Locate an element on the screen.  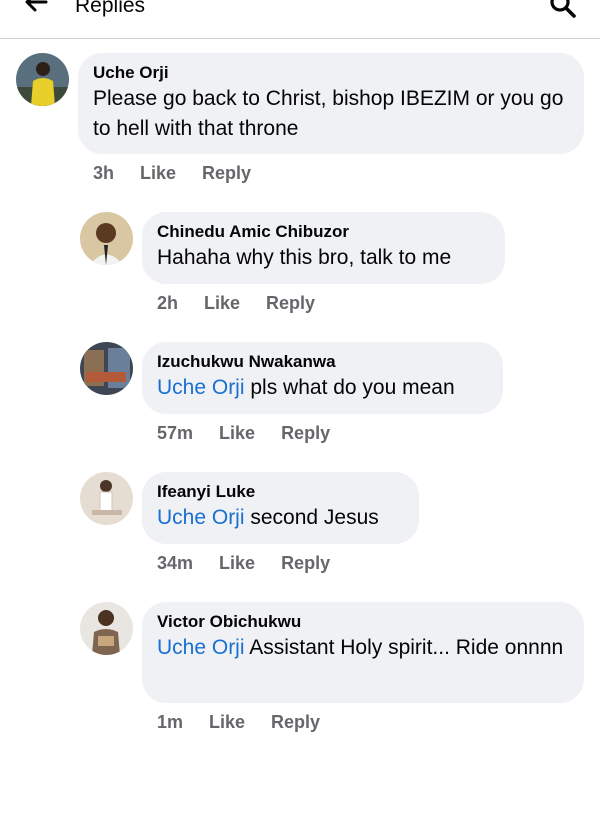
comment-actions: 3h Like Reply is located at coordinates (185, 173).